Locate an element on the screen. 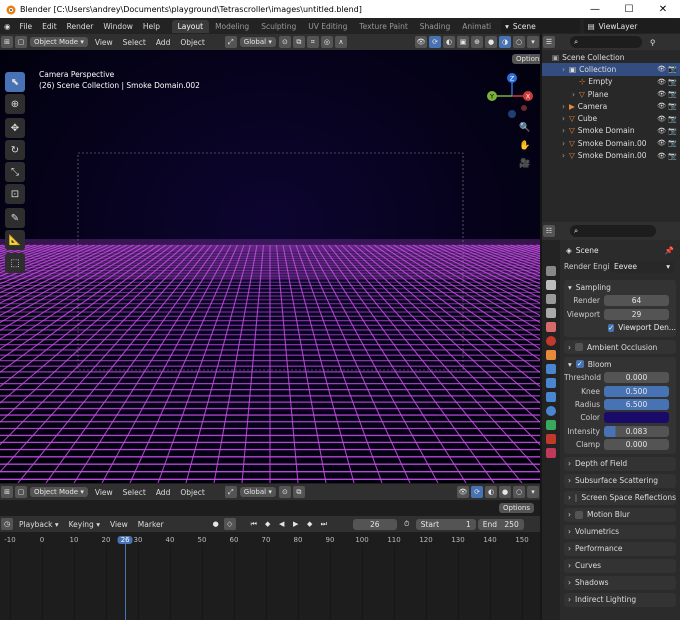  rotate-tool-icon: ↻ is located at coordinates (15, 150).